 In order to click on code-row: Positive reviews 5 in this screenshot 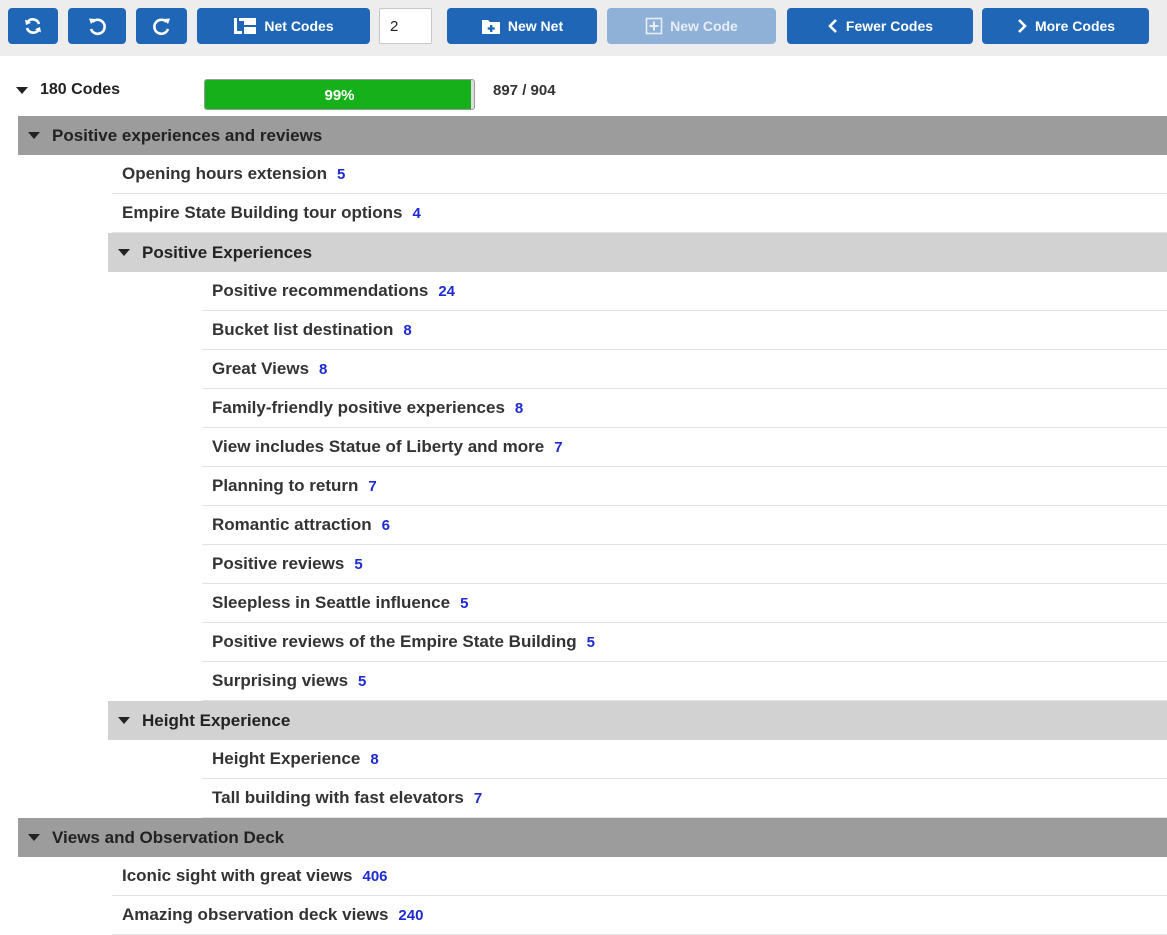, I will do `click(684, 564)`.